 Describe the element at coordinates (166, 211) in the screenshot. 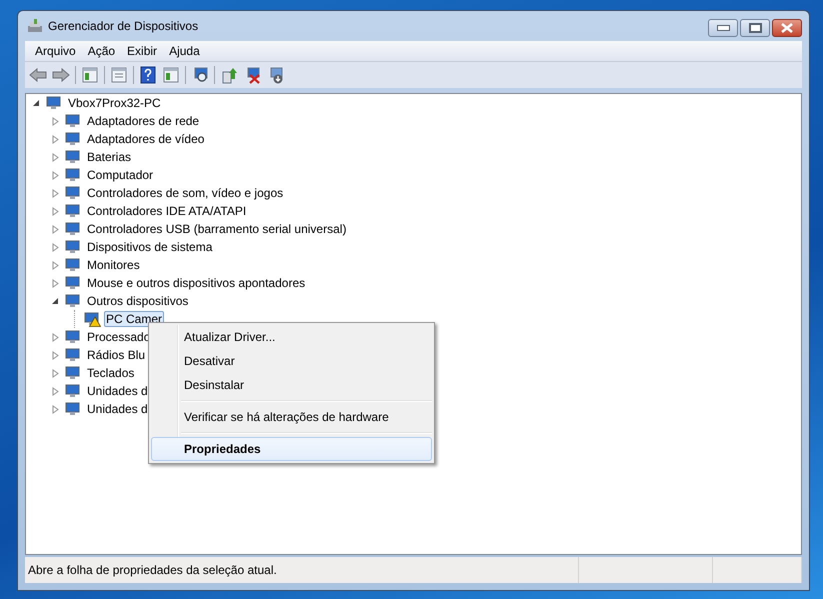

I see `tree-item: Controladores IDE ATA/ATAPI` at that location.